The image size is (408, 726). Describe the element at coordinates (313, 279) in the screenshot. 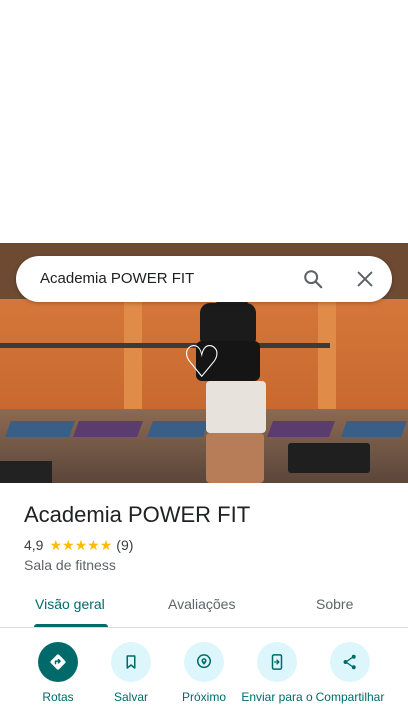

I see `search-icon` at that location.